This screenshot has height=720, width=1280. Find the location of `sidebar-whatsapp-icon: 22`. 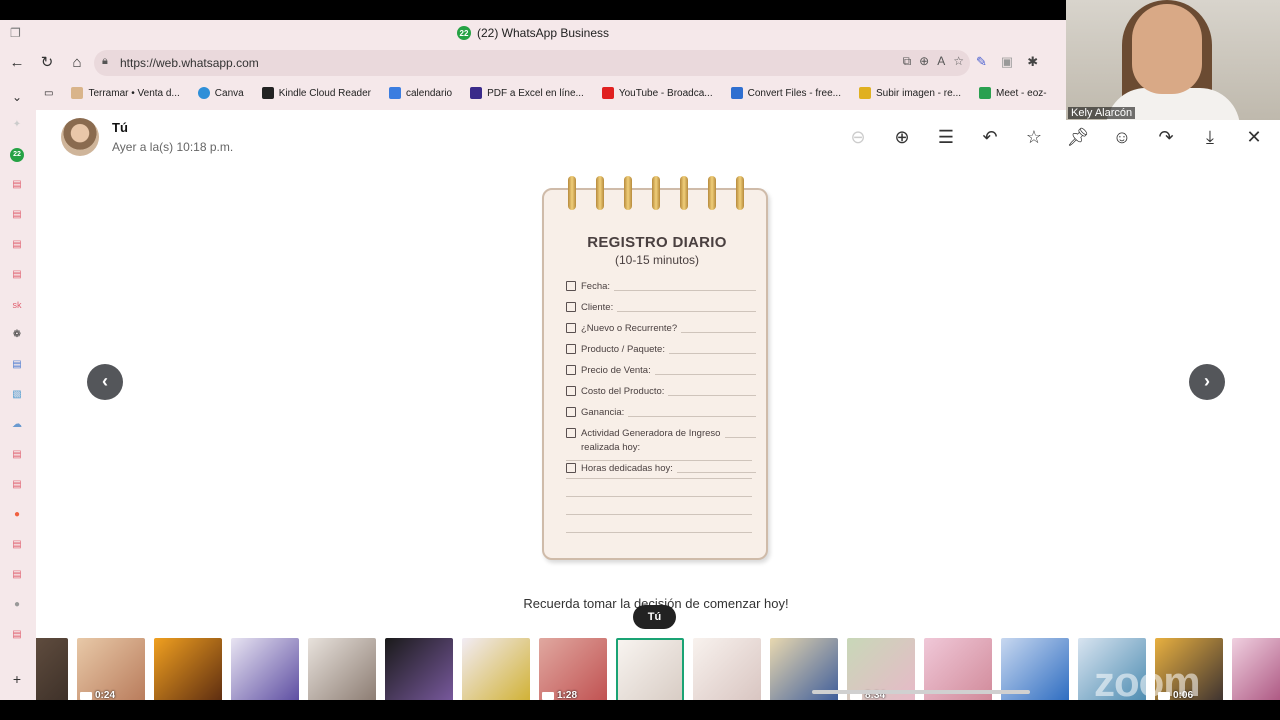

sidebar-whatsapp-icon: 22 is located at coordinates (17, 155).